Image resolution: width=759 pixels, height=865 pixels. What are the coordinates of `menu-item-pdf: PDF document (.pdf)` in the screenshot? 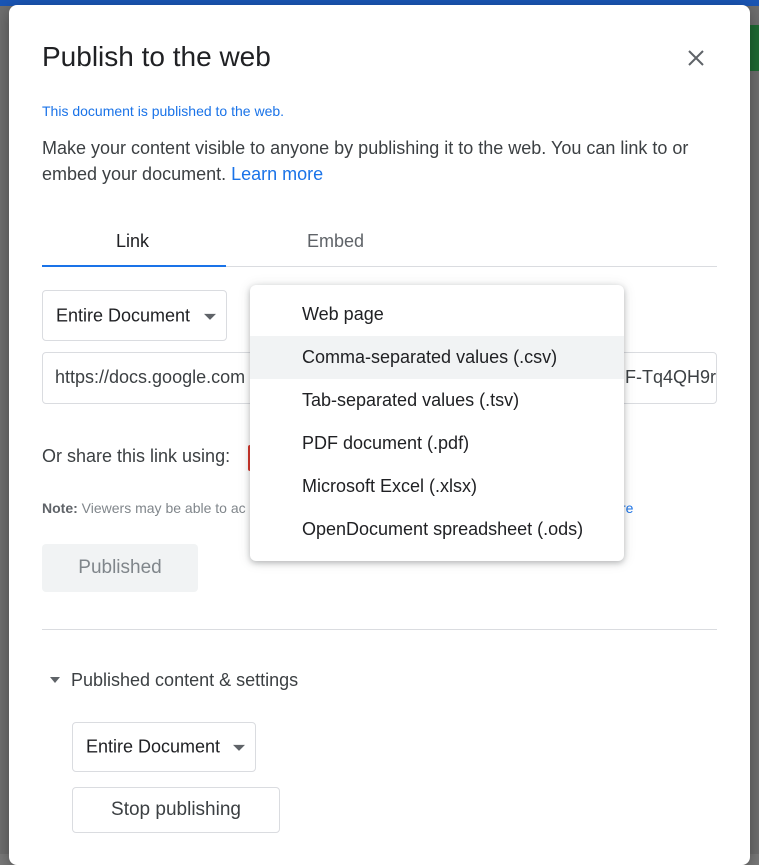 It's located at (437, 443).